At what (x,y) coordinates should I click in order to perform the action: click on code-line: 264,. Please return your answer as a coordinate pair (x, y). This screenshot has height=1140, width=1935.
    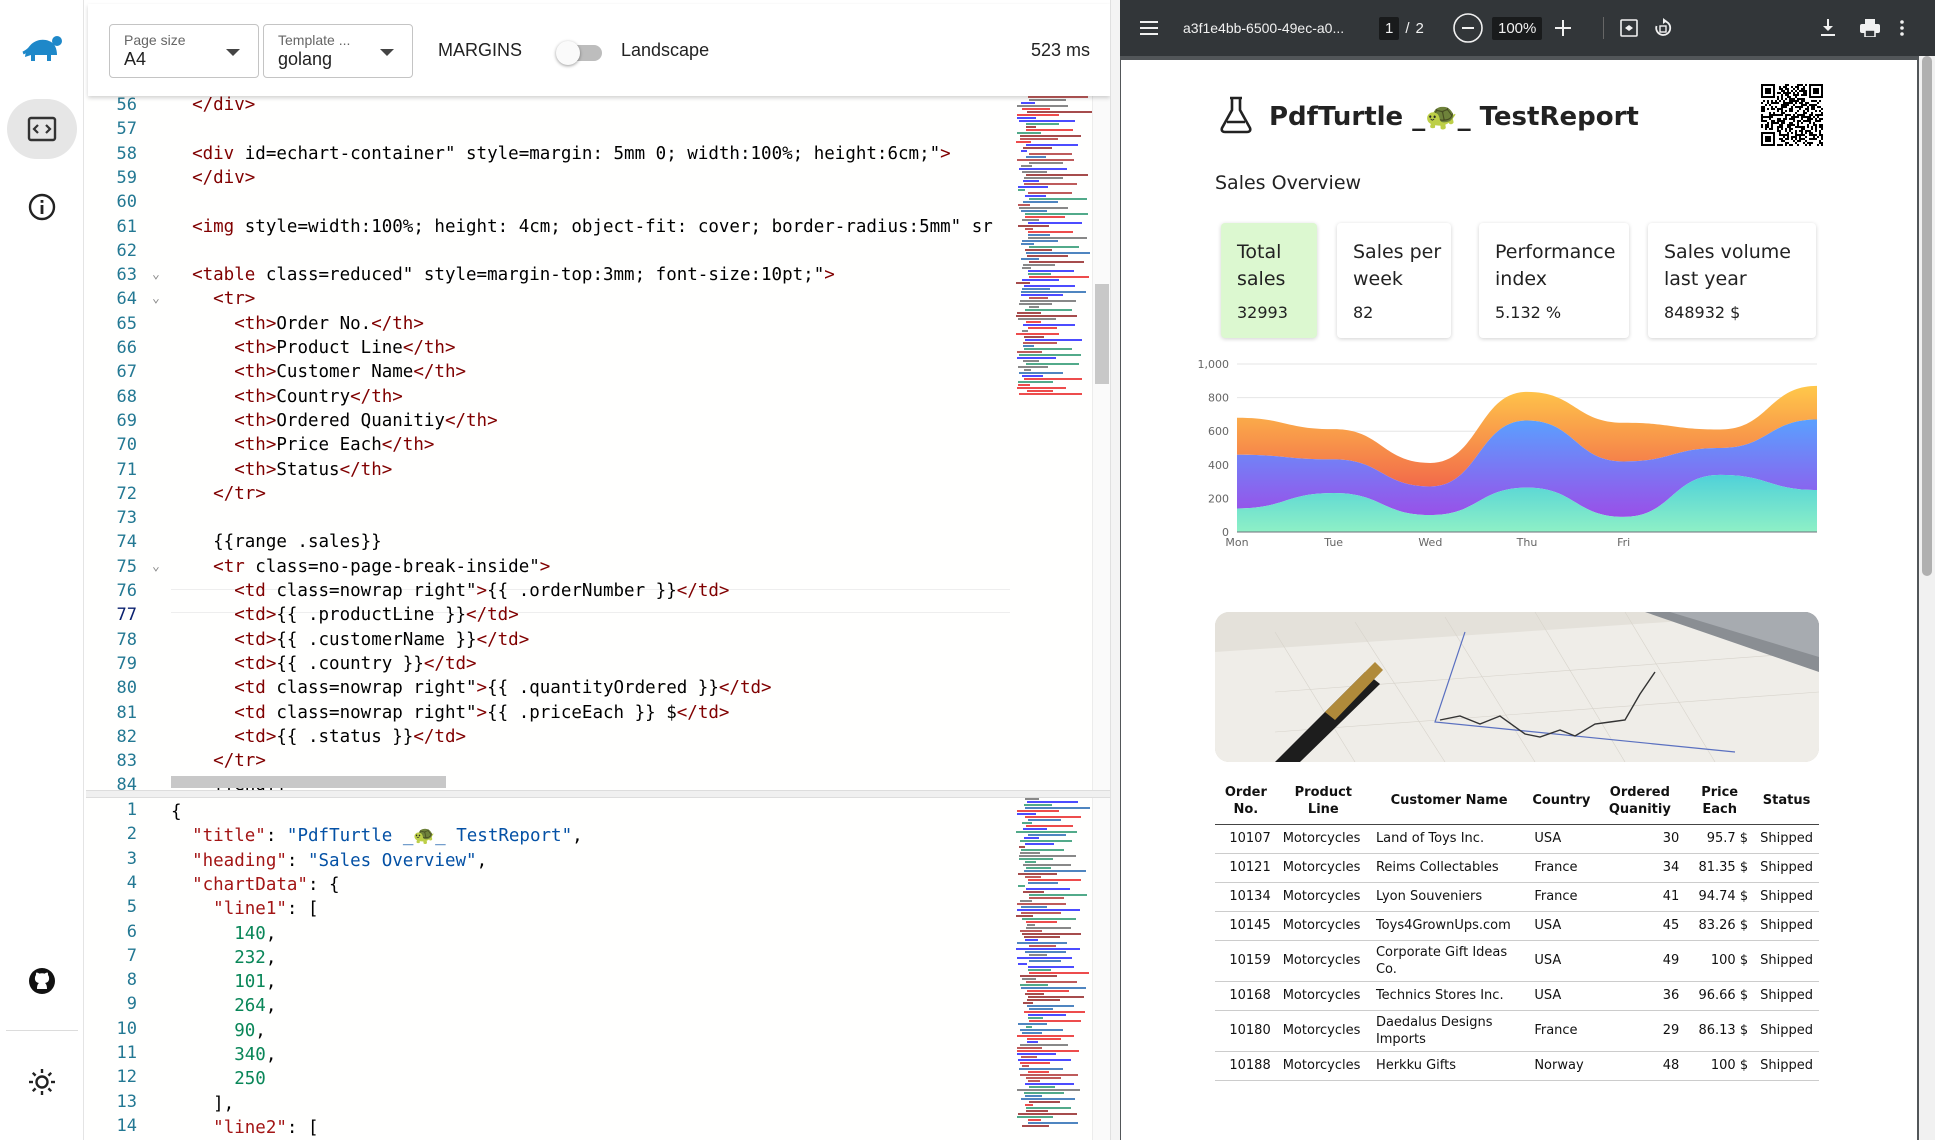
    Looking at the image, I should click on (223, 1006).